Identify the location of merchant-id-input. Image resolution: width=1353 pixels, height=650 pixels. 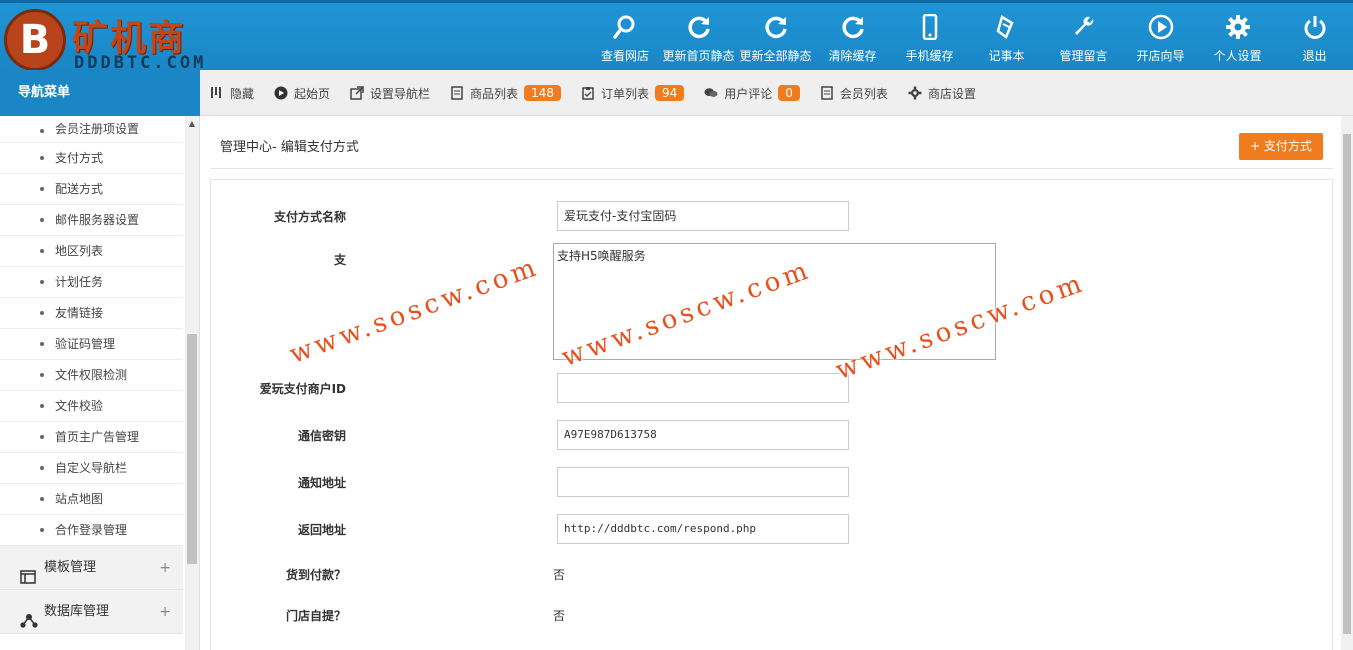
(703, 388).